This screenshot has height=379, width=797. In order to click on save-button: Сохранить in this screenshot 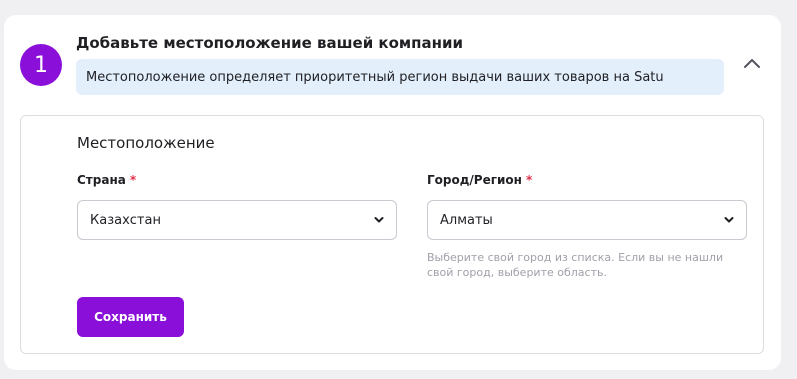, I will do `click(130, 317)`.